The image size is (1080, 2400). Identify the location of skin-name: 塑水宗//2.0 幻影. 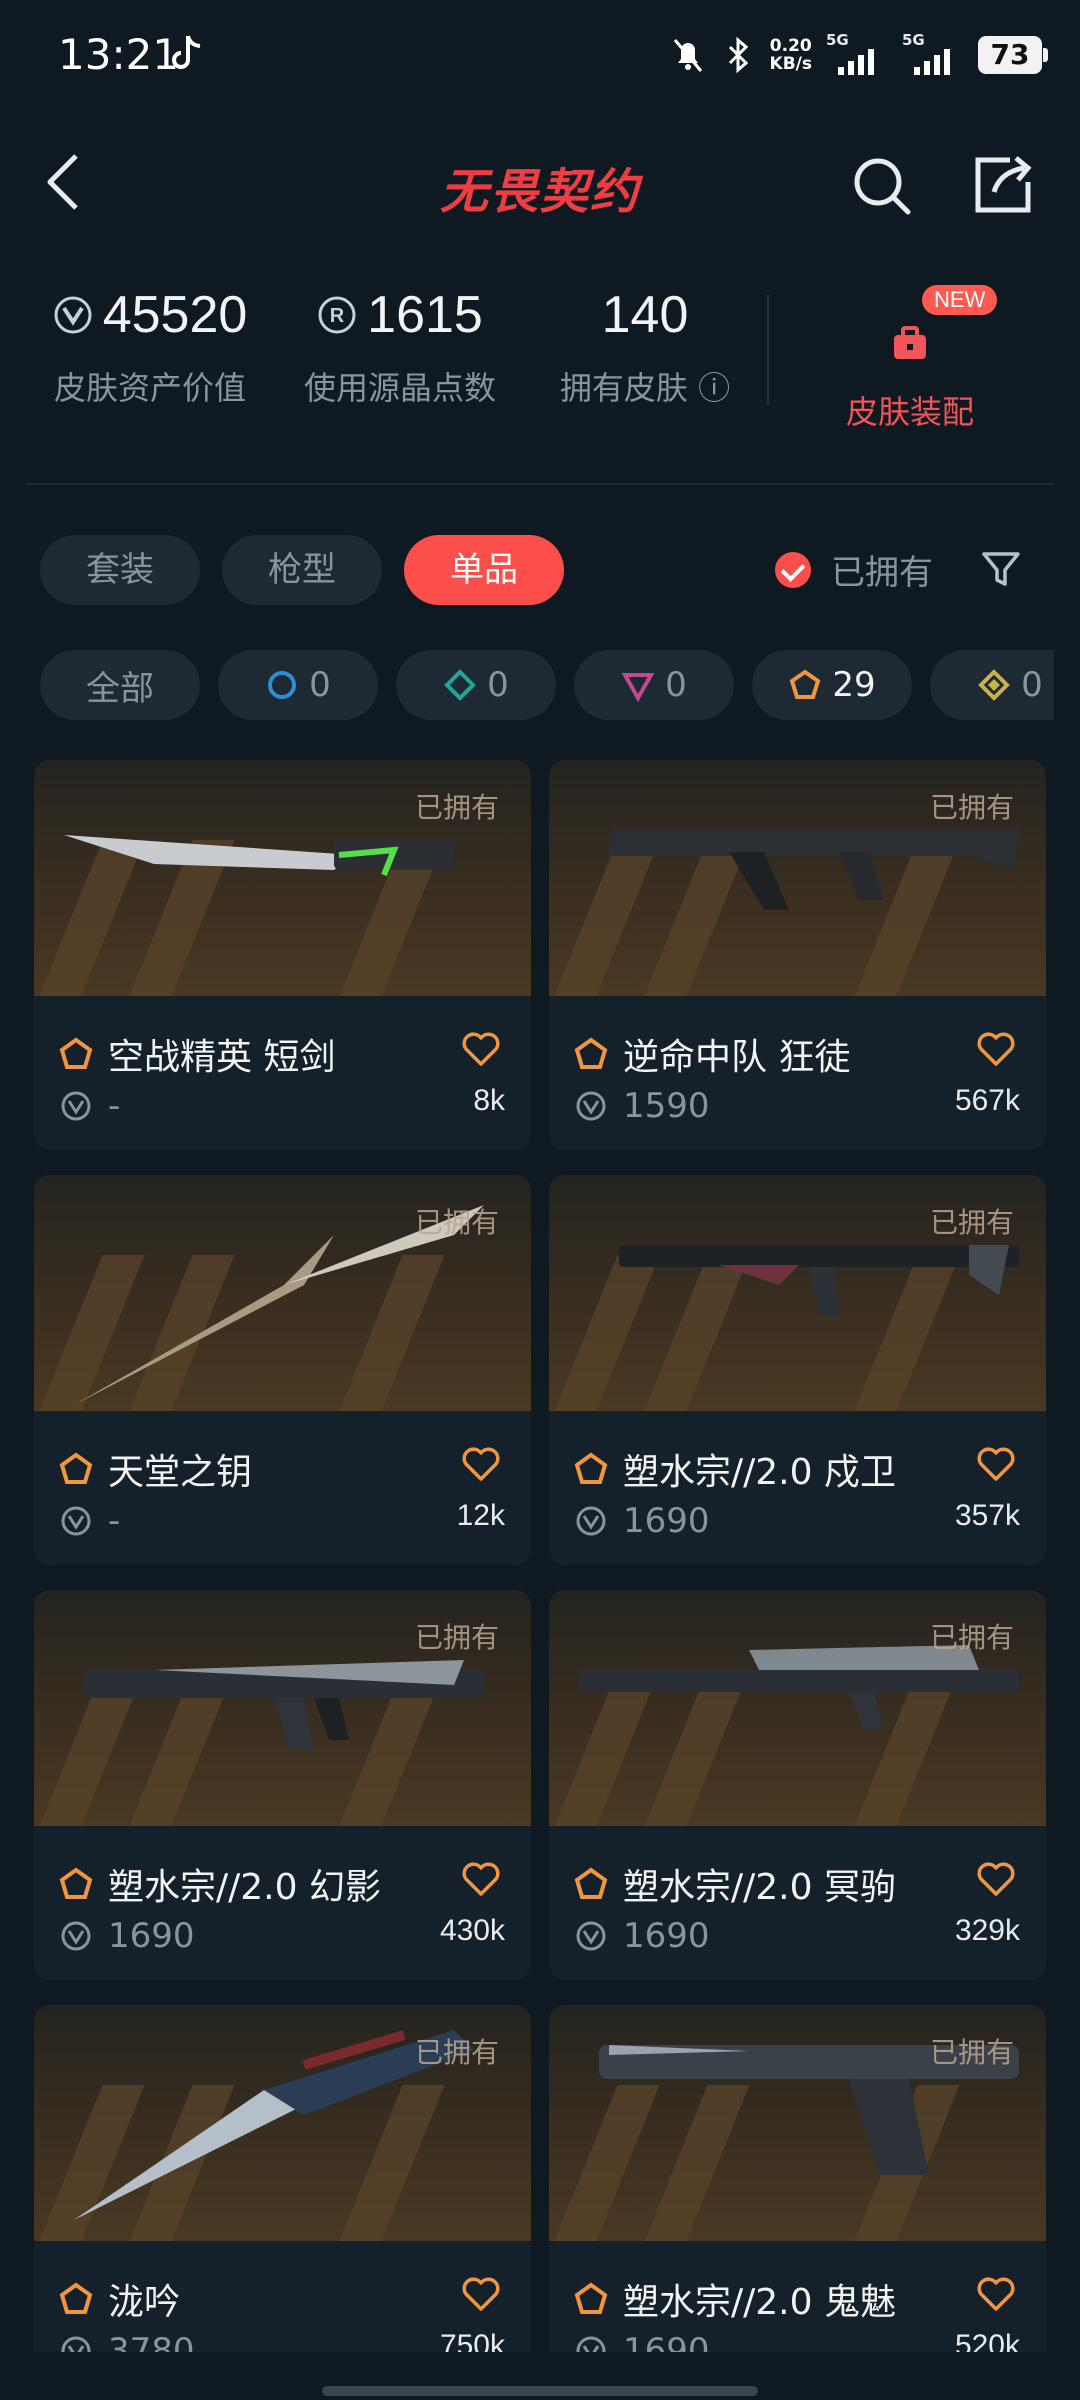
(244, 1887).